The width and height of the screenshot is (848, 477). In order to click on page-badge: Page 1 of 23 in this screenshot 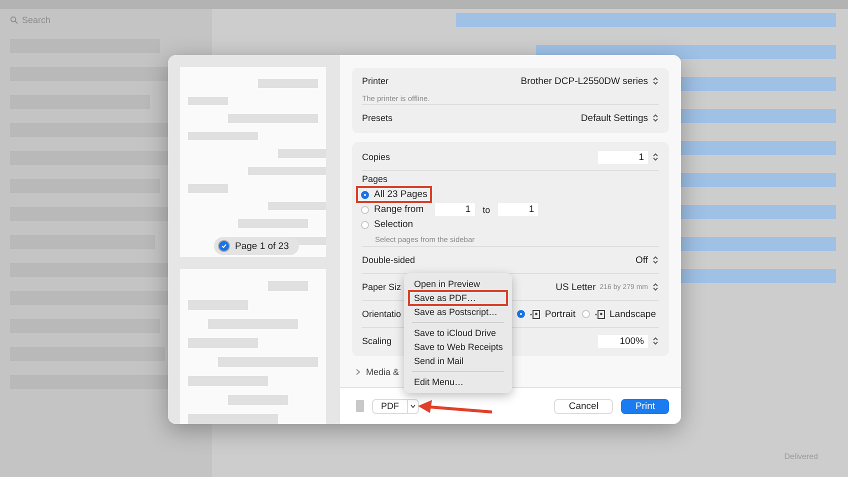, I will do `click(256, 246)`.